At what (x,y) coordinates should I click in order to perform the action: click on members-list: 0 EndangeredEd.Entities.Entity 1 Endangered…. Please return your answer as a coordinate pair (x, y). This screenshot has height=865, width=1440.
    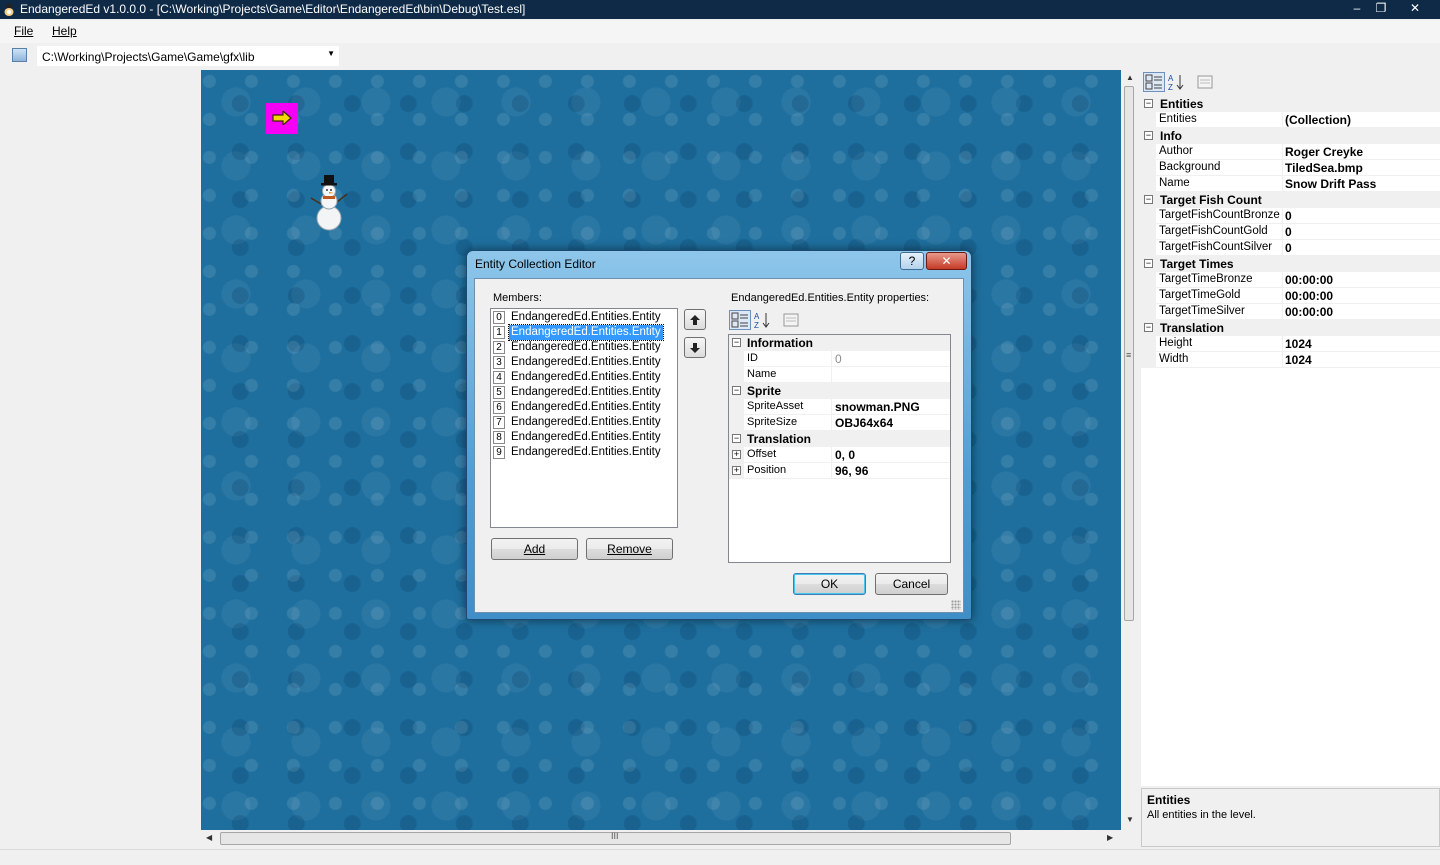
    Looking at the image, I should click on (584, 418).